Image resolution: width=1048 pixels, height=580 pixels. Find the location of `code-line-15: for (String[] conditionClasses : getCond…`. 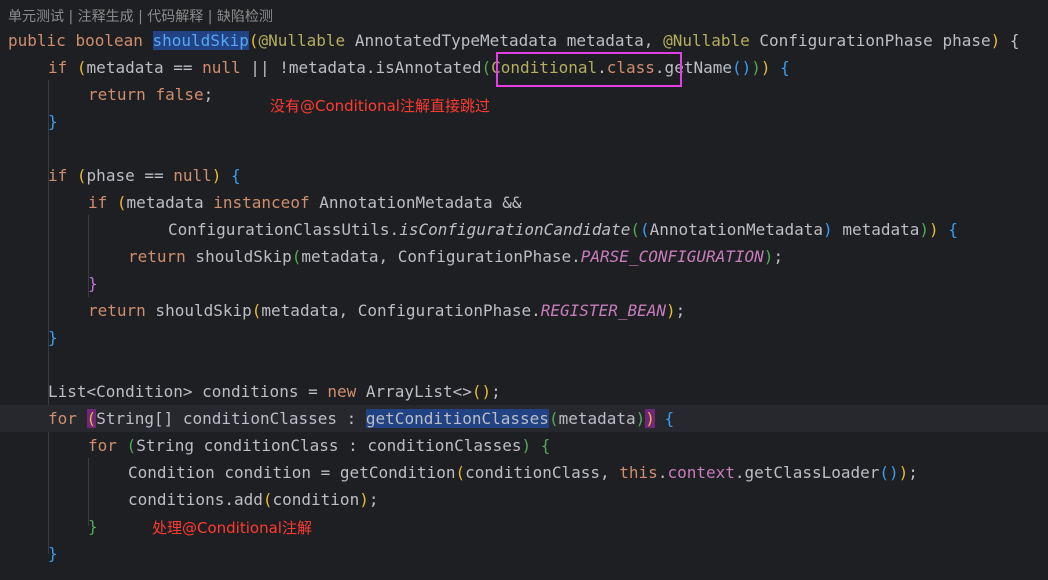

code-line-15: for (String[] conditionClasses : getCond… is located at coordinates (524, 418).